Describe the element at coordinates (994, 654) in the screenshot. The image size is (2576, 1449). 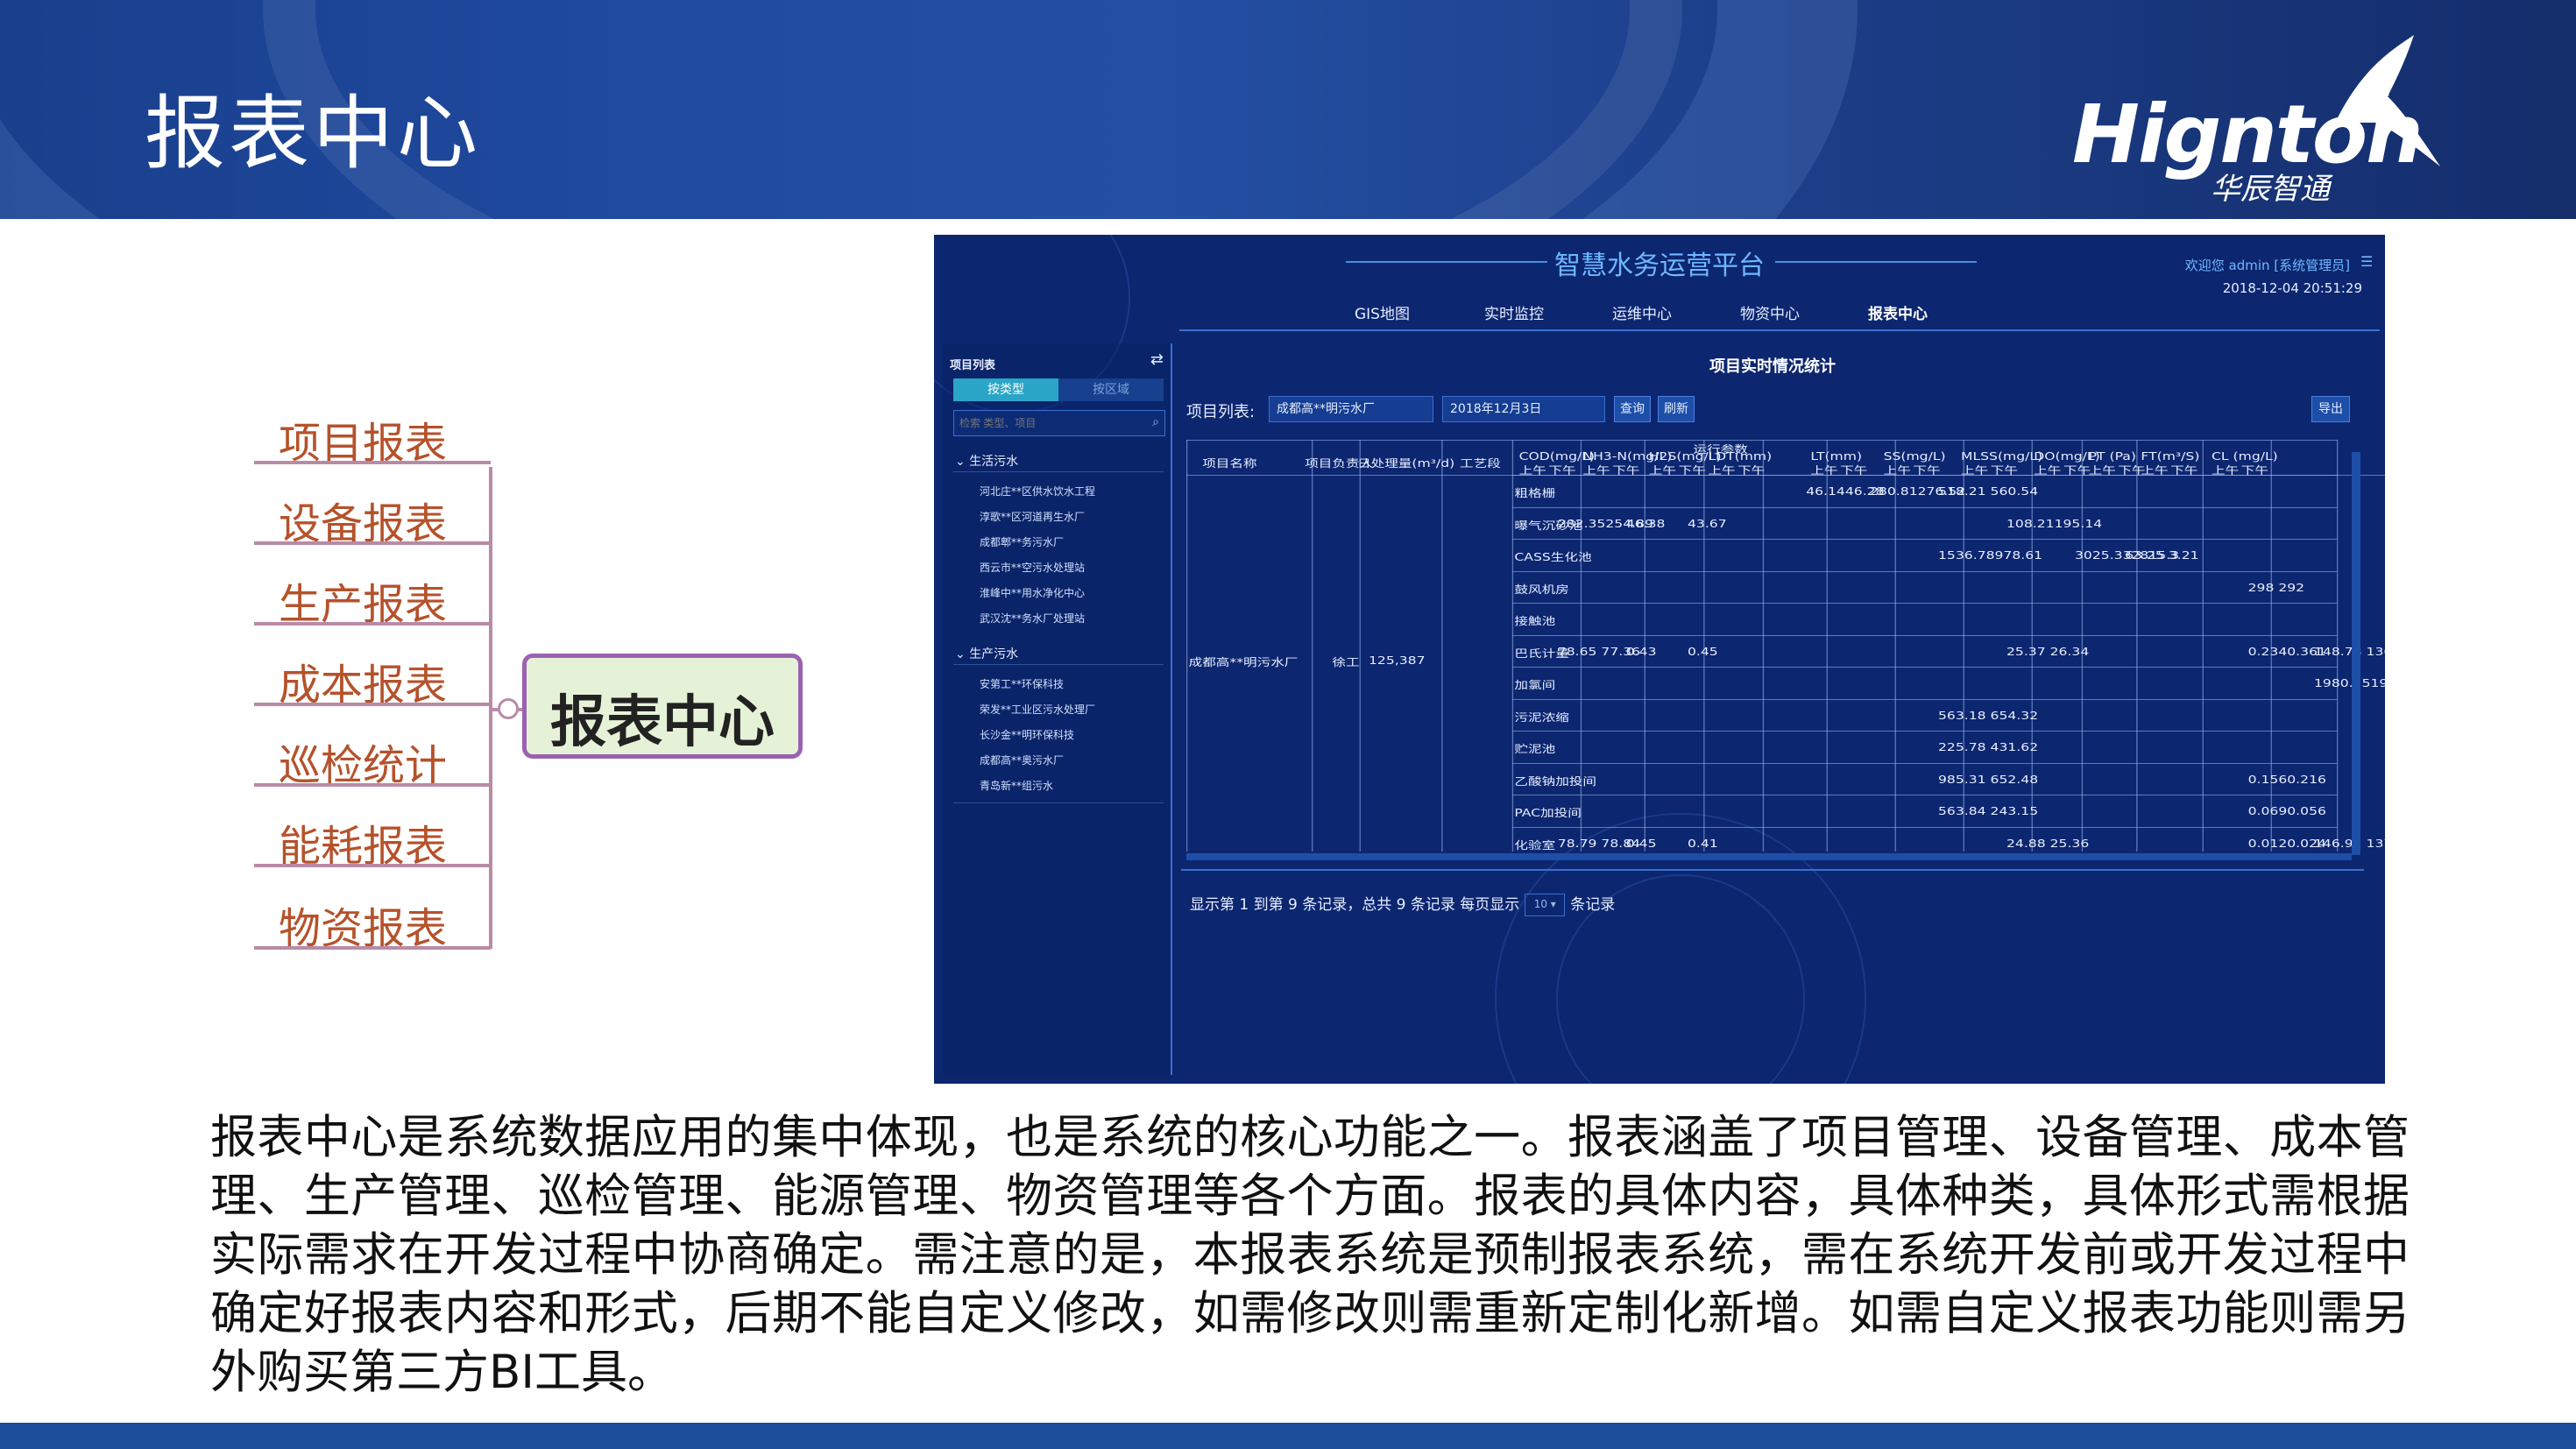
I see `tree-group-label: 生产污水` at that location.